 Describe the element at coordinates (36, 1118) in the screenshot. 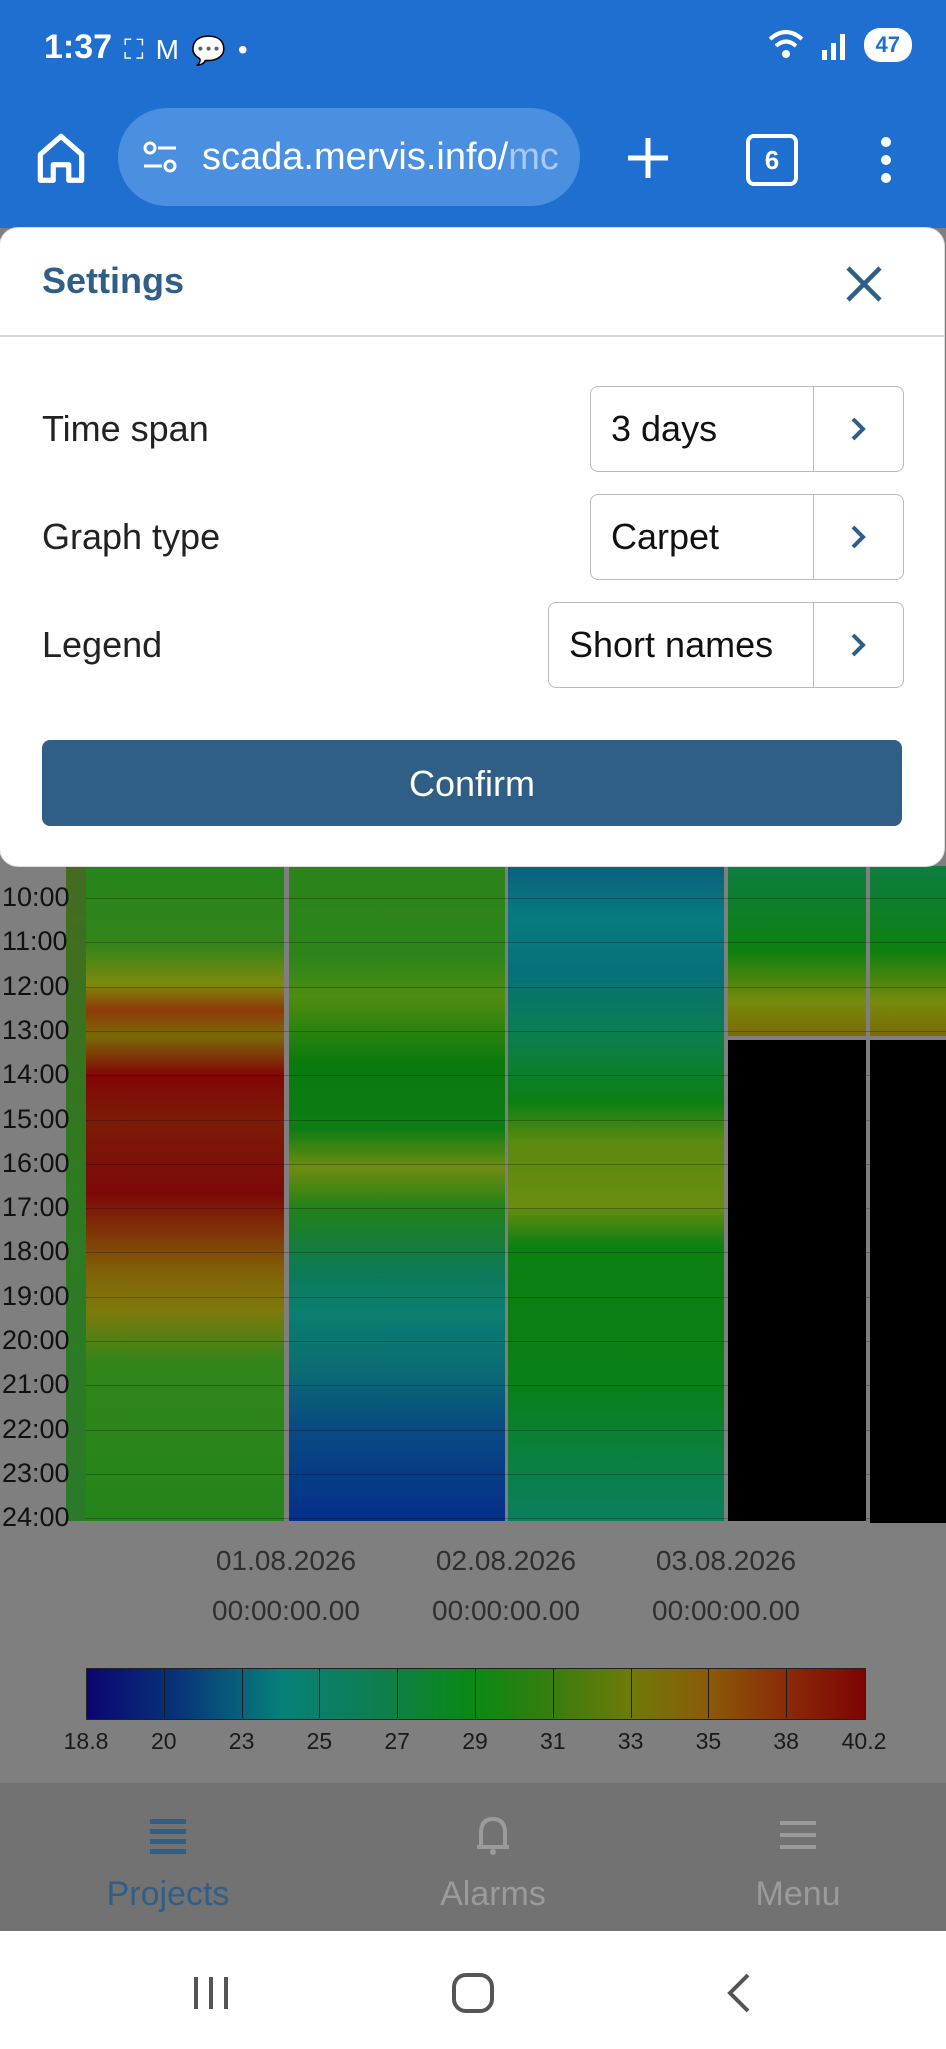

I see `hour-tick-label: 15:00` at that location.